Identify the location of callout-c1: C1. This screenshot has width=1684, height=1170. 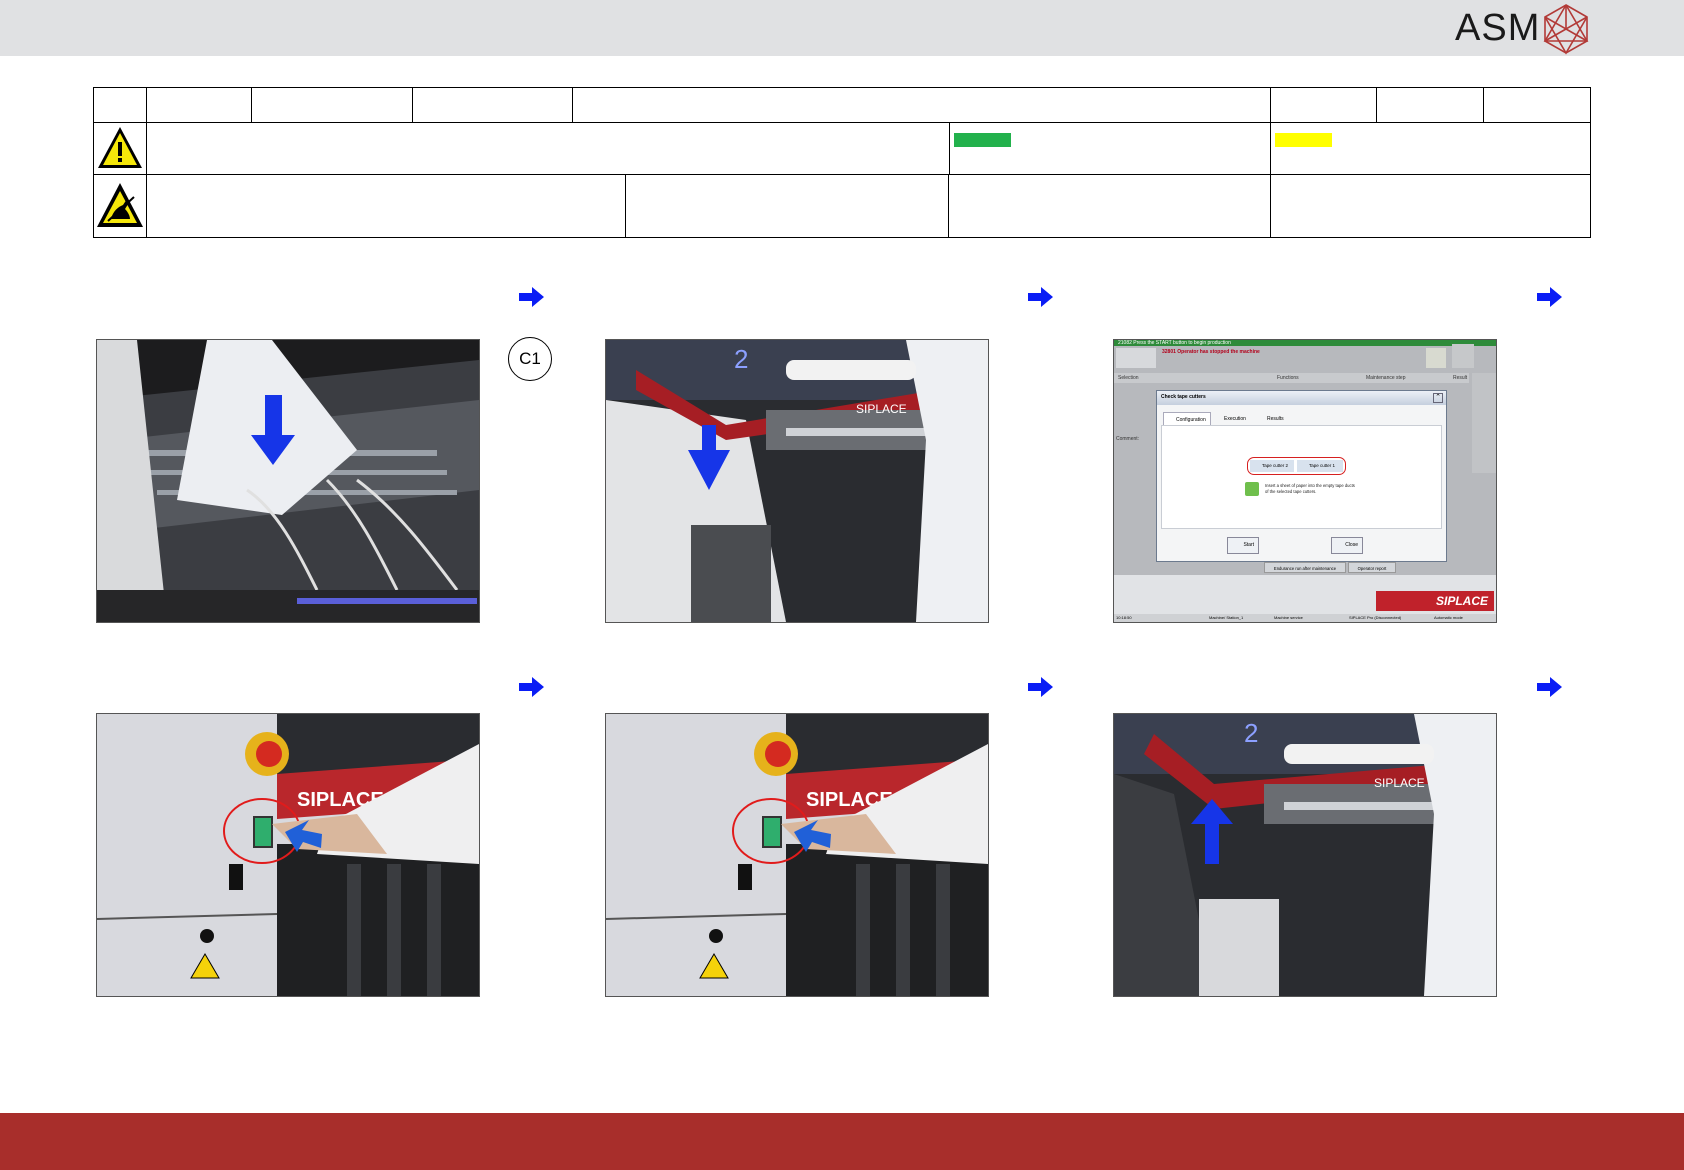
(530, 359).